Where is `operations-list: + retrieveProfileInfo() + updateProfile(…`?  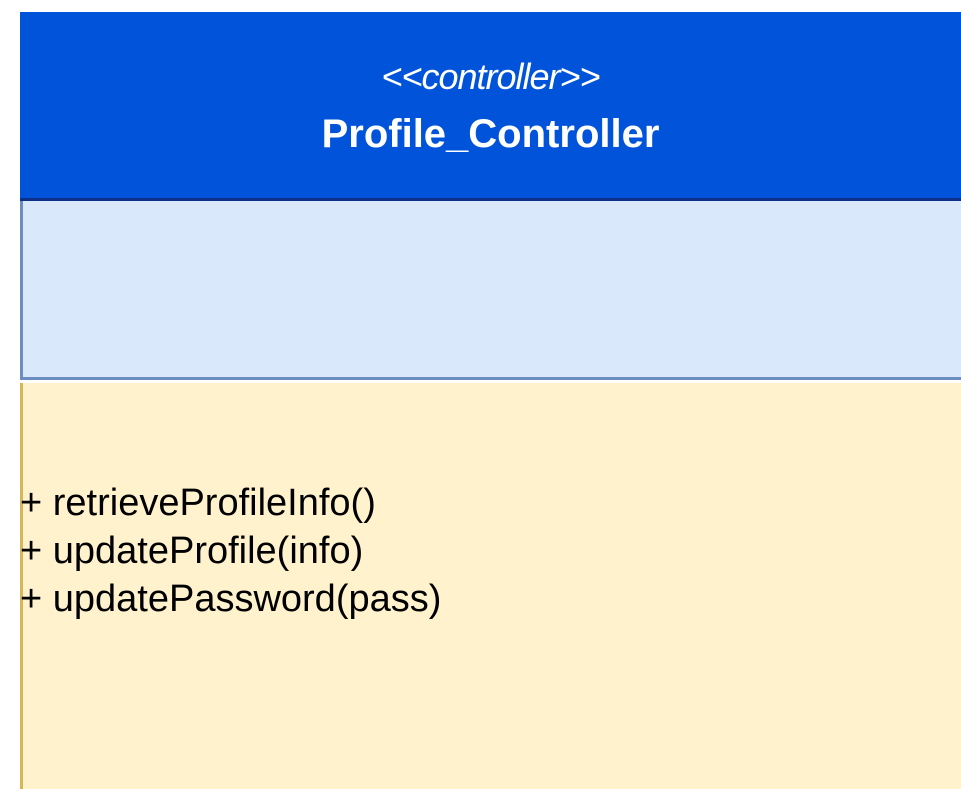
operations-list: + retrieveProfileInfo() + updateProfile(… is located at coordinates (230, 551).